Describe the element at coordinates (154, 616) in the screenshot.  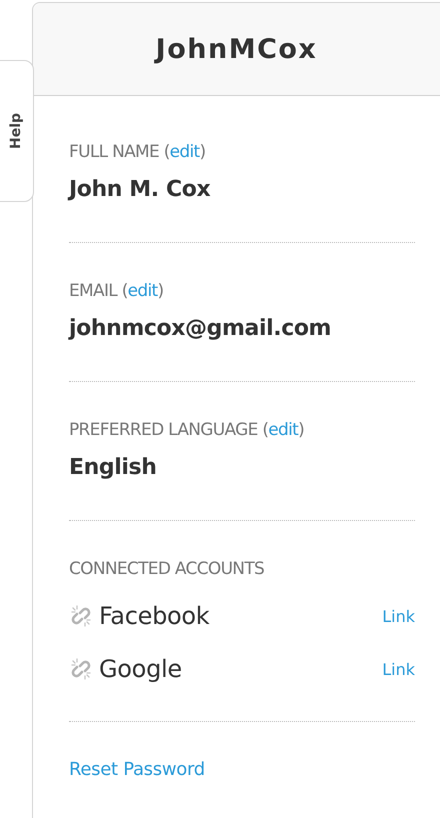
I see `account-name: Facebook` at that location.